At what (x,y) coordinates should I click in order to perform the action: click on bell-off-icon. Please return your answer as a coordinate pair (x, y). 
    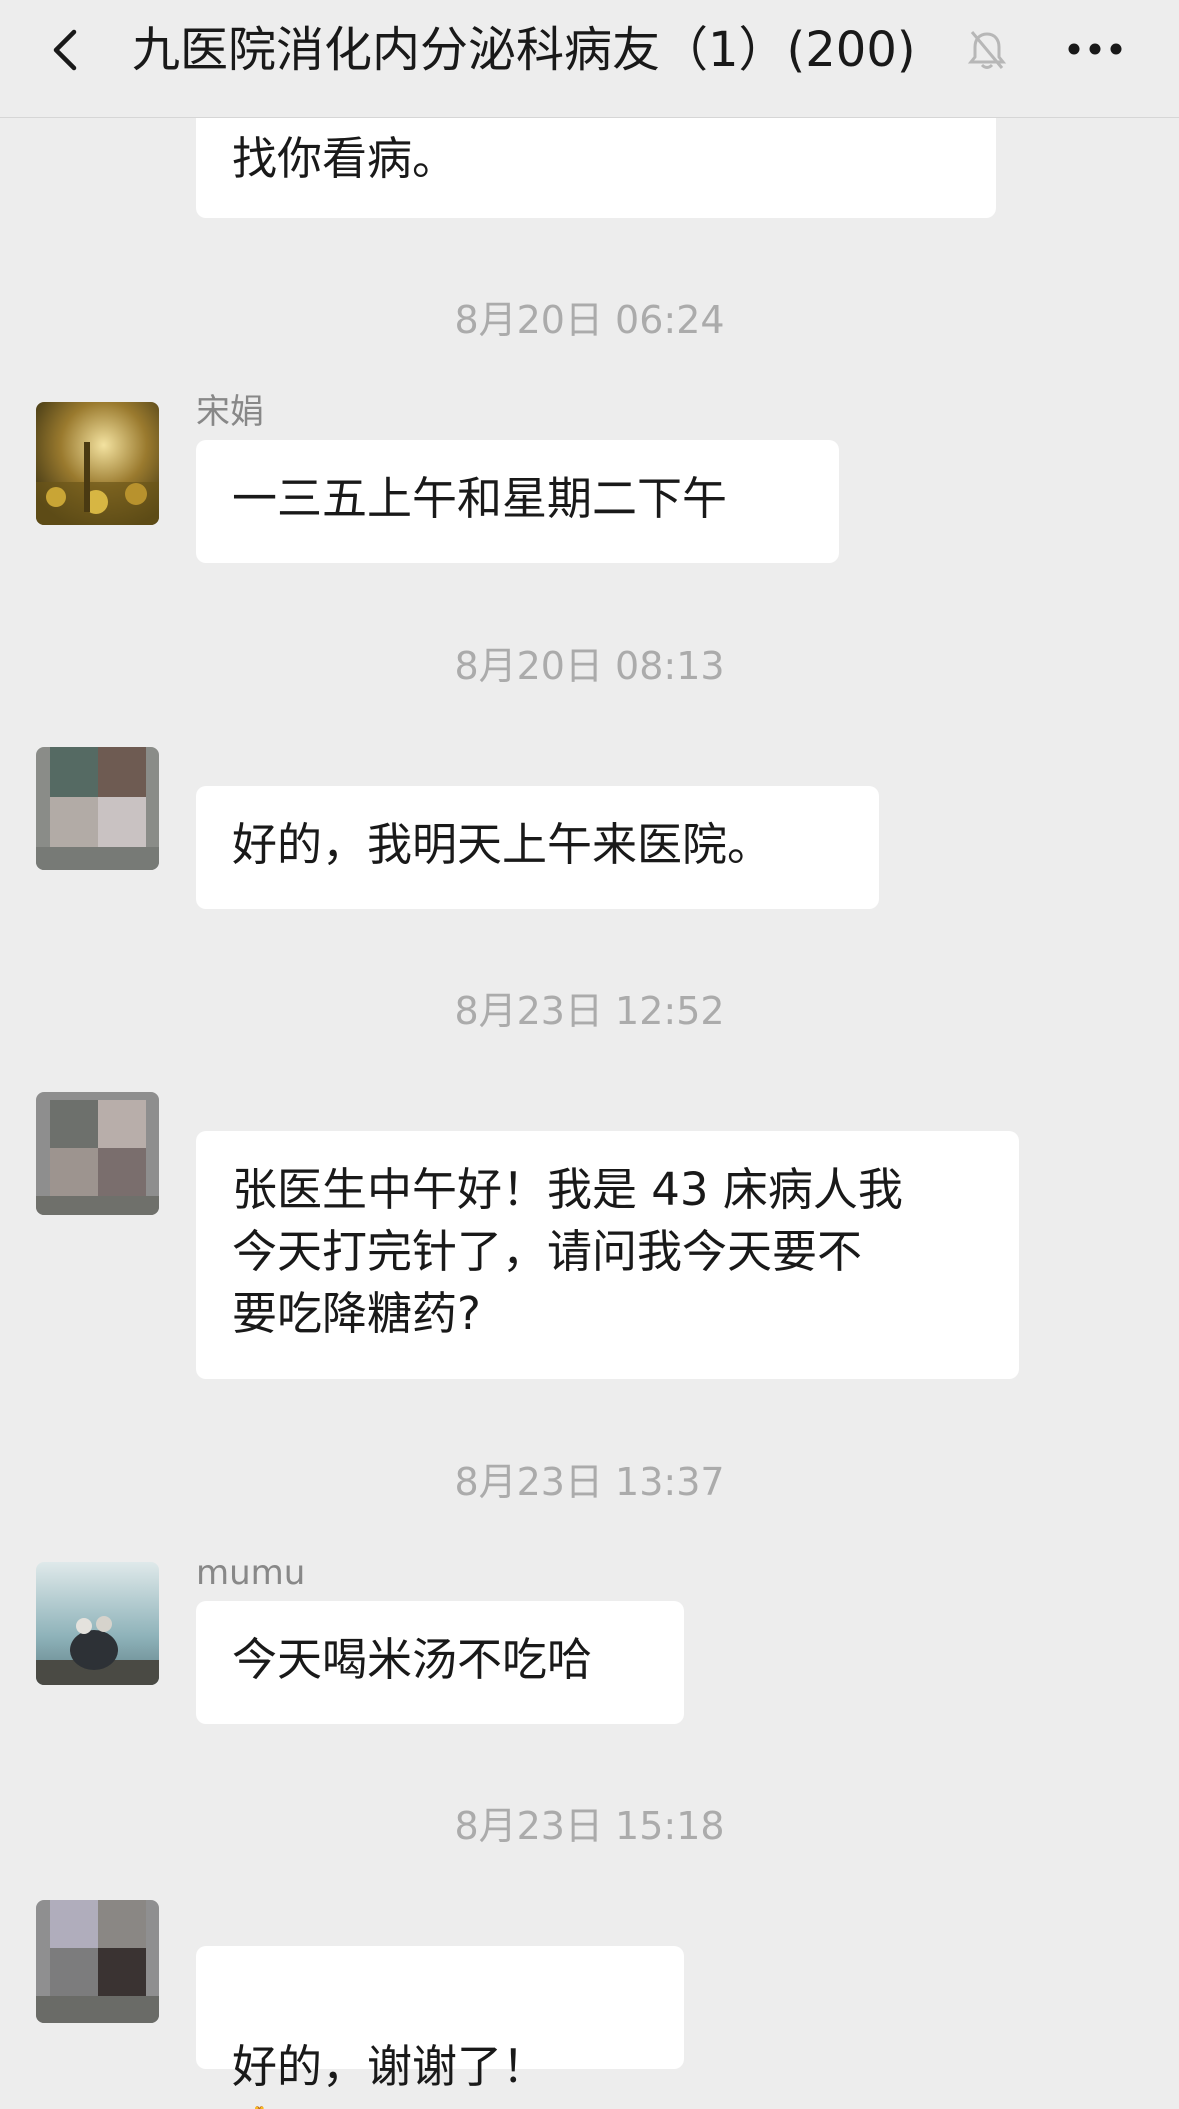
    Looking at the image, I should click on (987, 50).